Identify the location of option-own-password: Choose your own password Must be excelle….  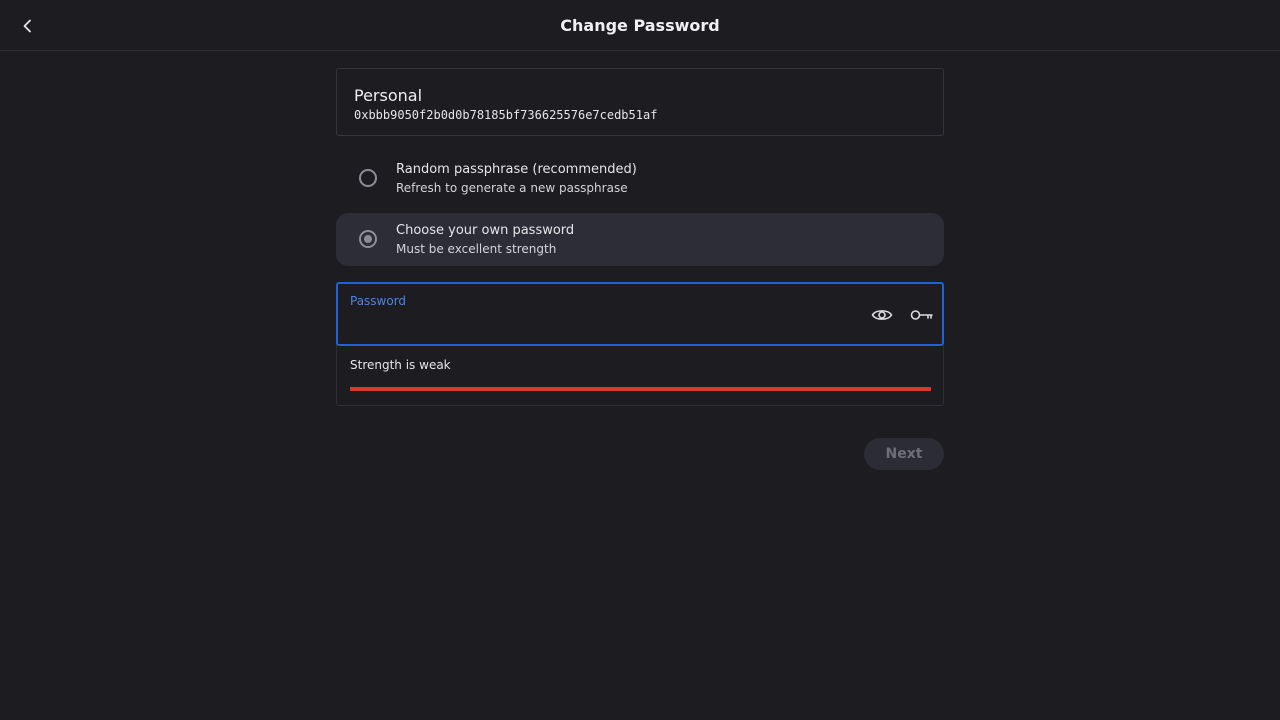
(640, 239).